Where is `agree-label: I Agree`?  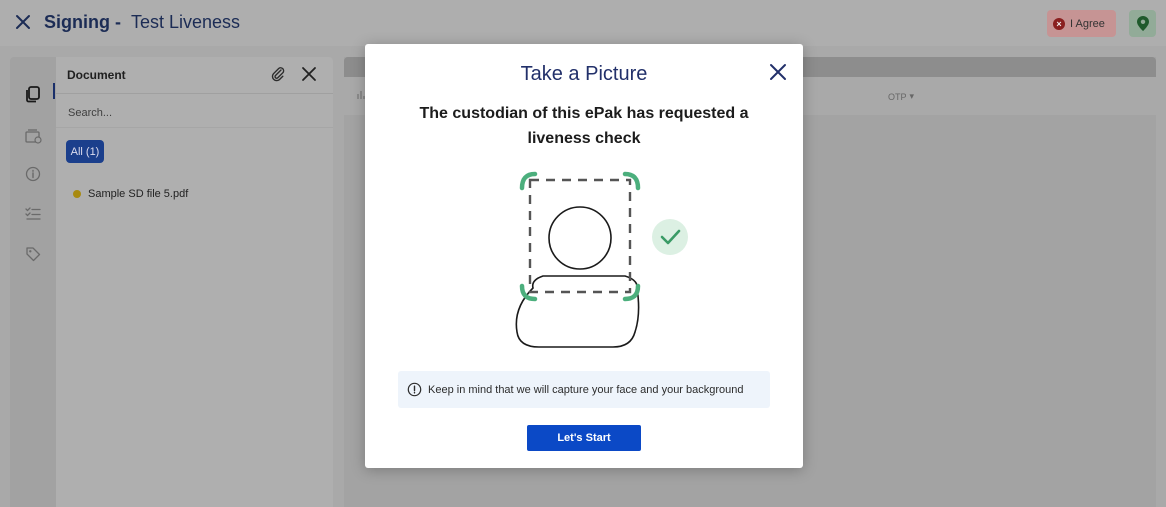
agree-label: I Agree is located at coordinates (1087, 23).